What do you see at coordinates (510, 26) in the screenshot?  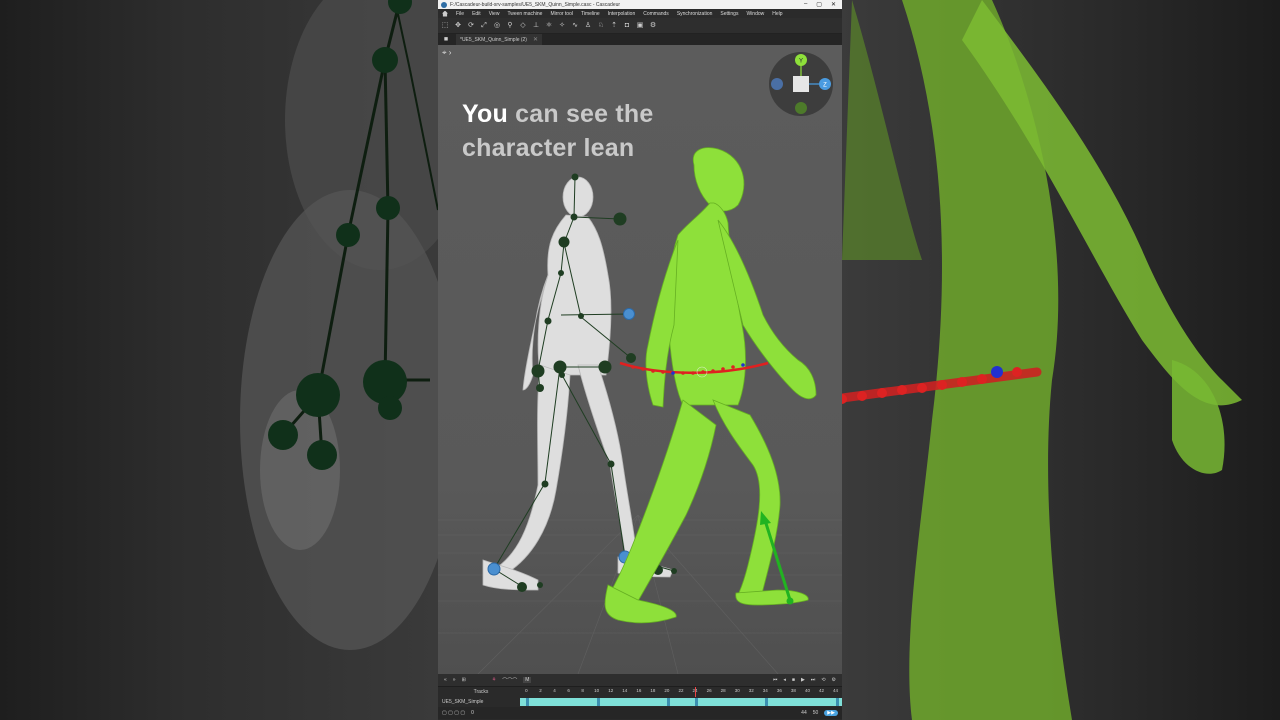 I see `pin-icon: ⚲` at bounding box center [510, 26].